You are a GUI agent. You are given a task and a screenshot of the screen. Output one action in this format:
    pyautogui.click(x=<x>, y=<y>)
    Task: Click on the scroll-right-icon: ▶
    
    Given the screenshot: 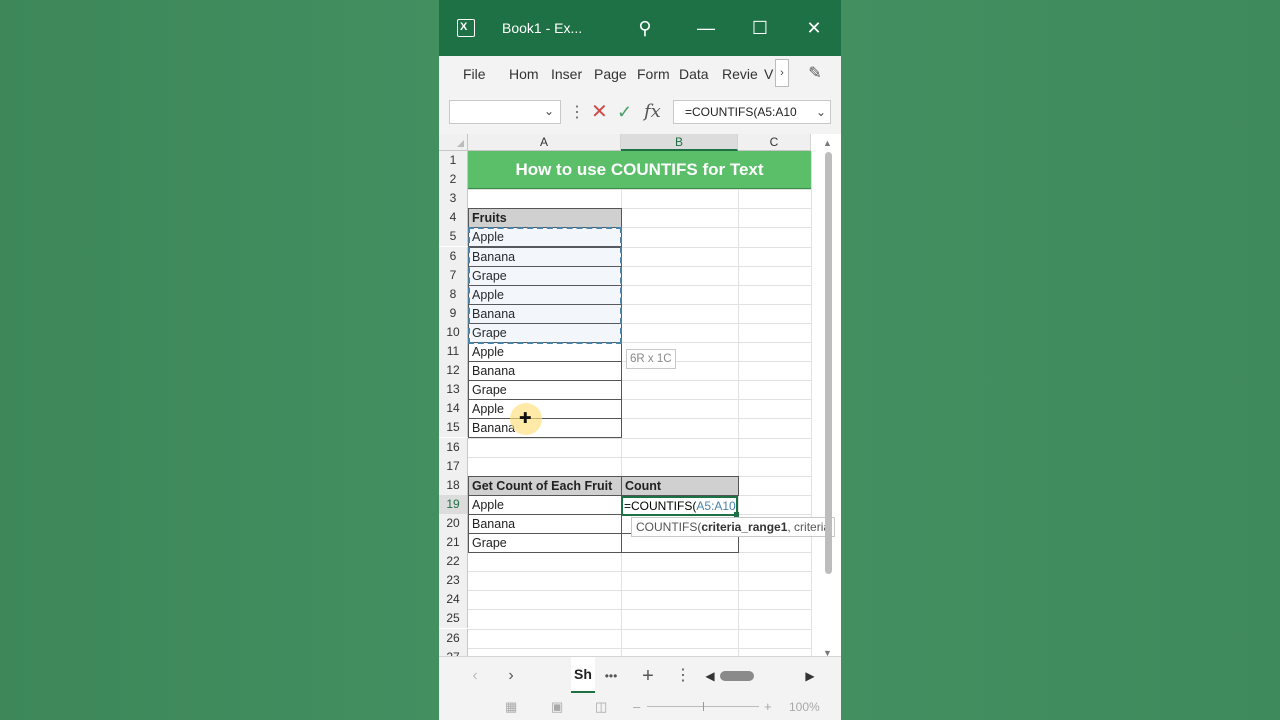 What is the action you would take?
    pyautogui.click(x=810, y=676)
    